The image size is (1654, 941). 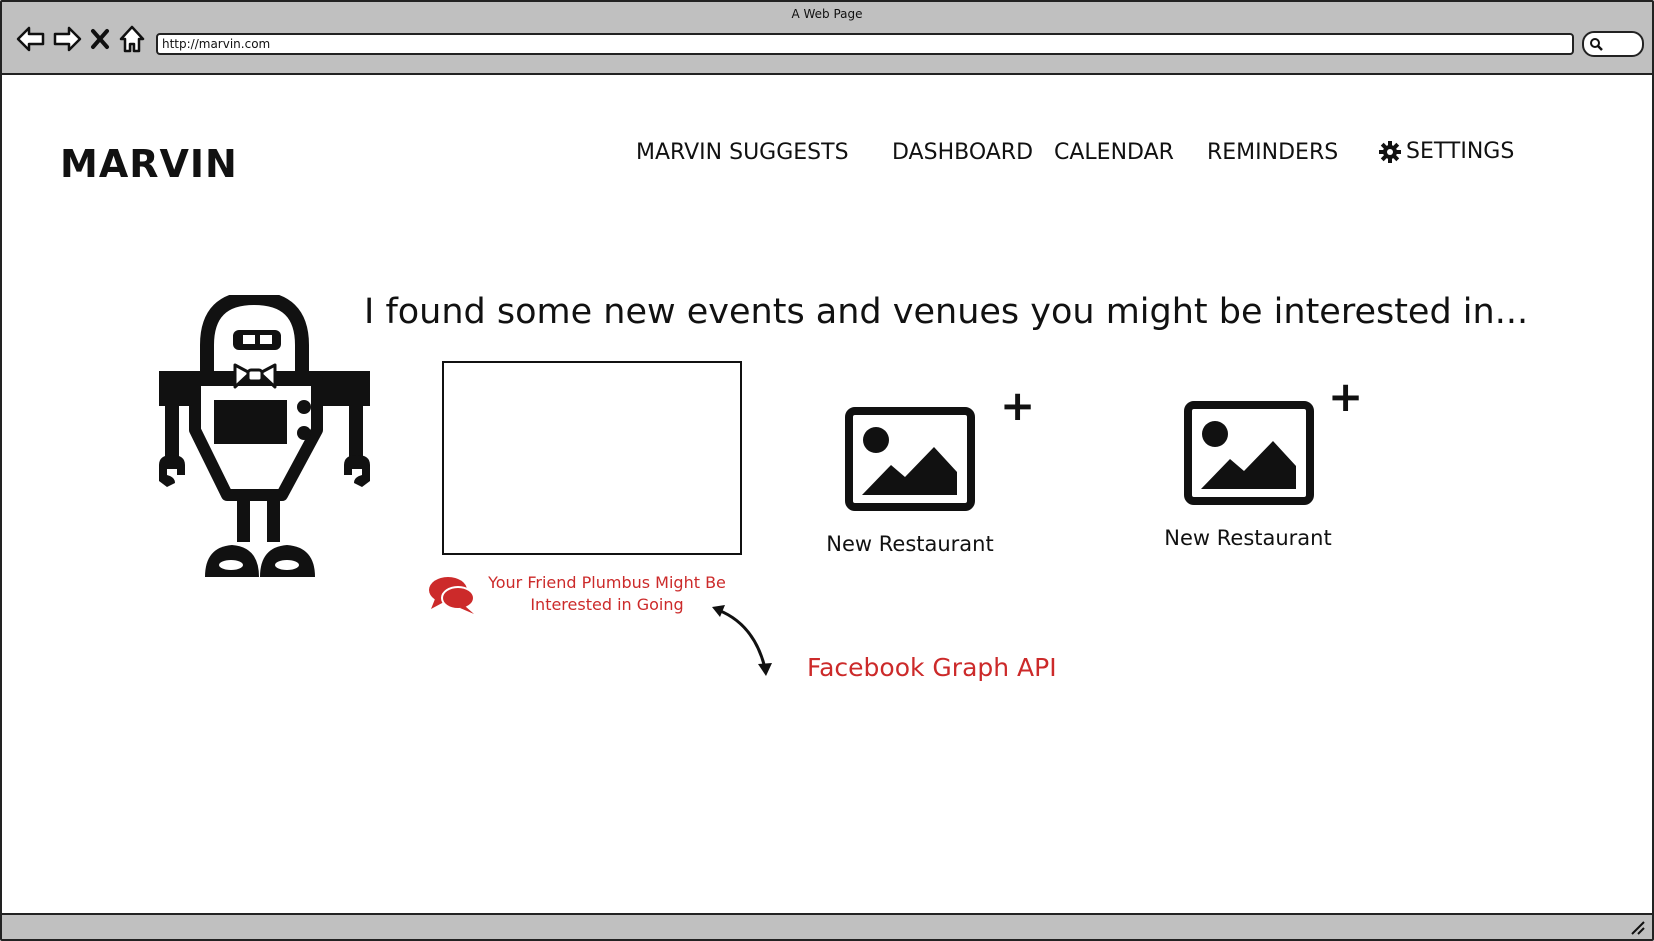 What do you see at coordinates (1638, 928) in the screenshot?
I see `resize-grip-icon` at bounding box center [1638, 928].